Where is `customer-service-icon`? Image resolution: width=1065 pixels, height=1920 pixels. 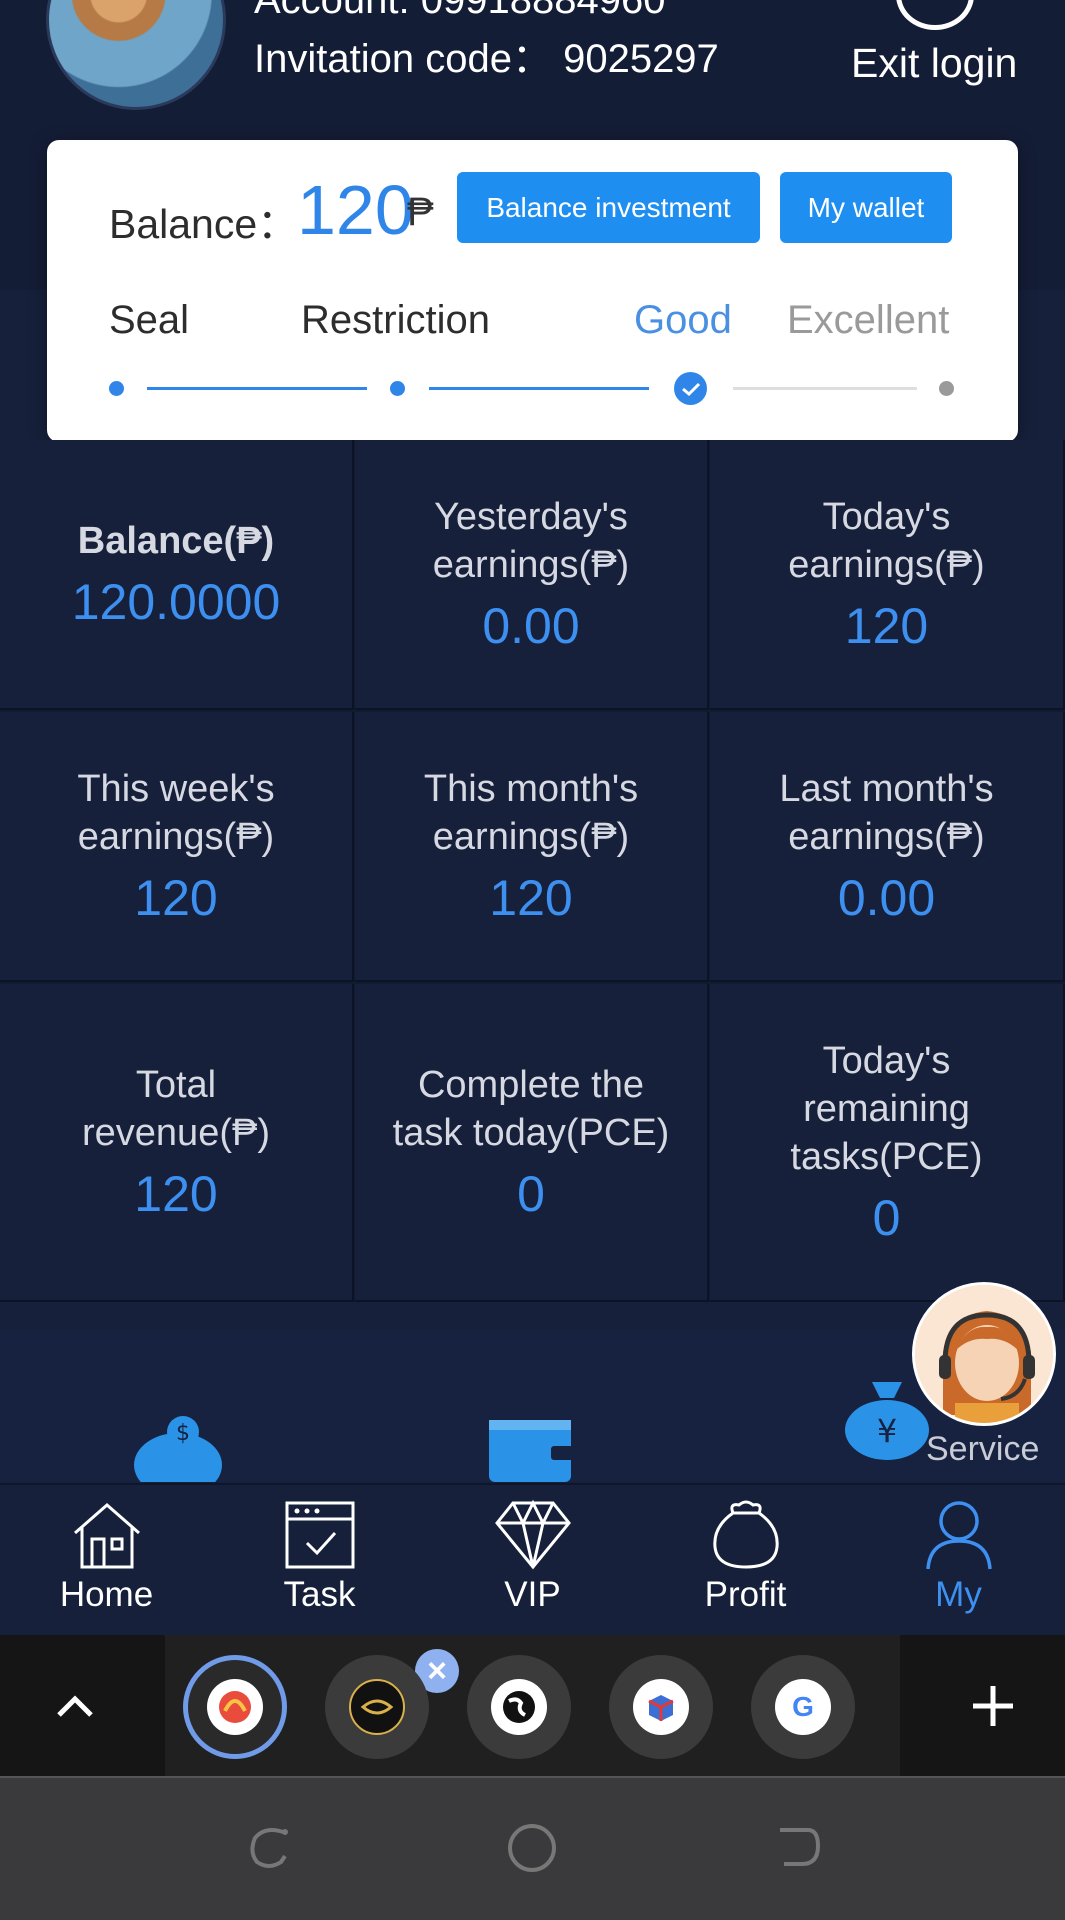 customer-service-icon is located at coordinates (984, 1354).